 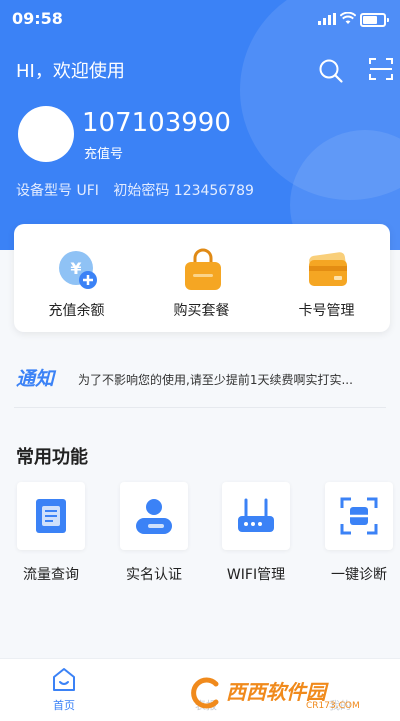 I want to click on quick-action-label: 购买套餐, so click(x=201, y=311).